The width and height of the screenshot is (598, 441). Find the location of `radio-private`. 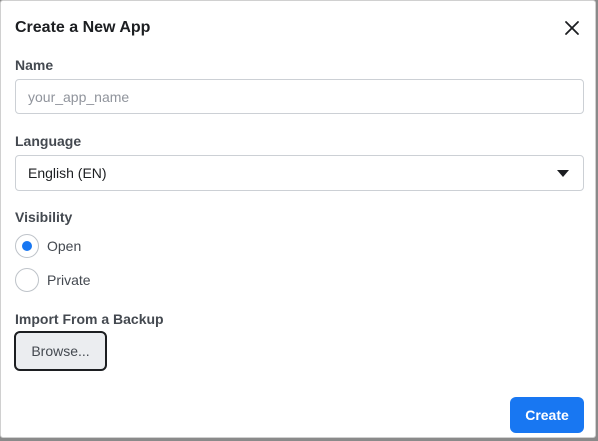

radio-private is located at coordinates (27, 280).